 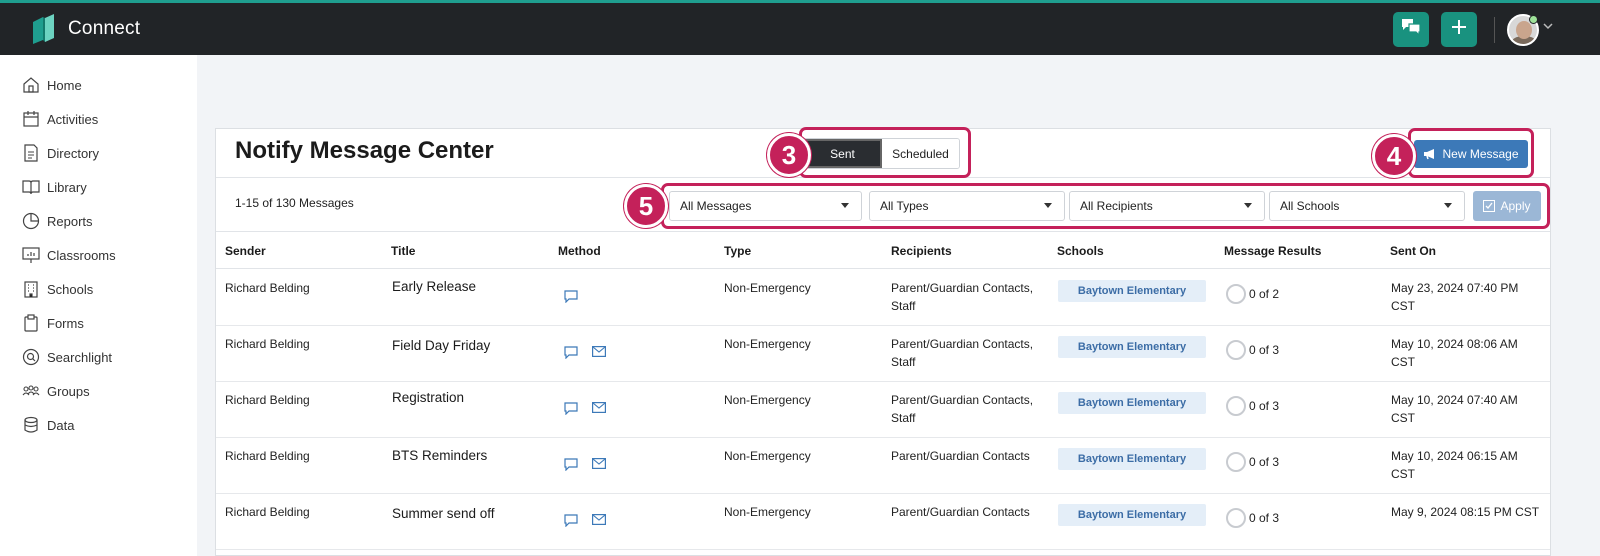 What do you see at coordinates (245, 251) in the screenshot?
I see `column-header-sender: Sender` at bounding box center [245, 251].